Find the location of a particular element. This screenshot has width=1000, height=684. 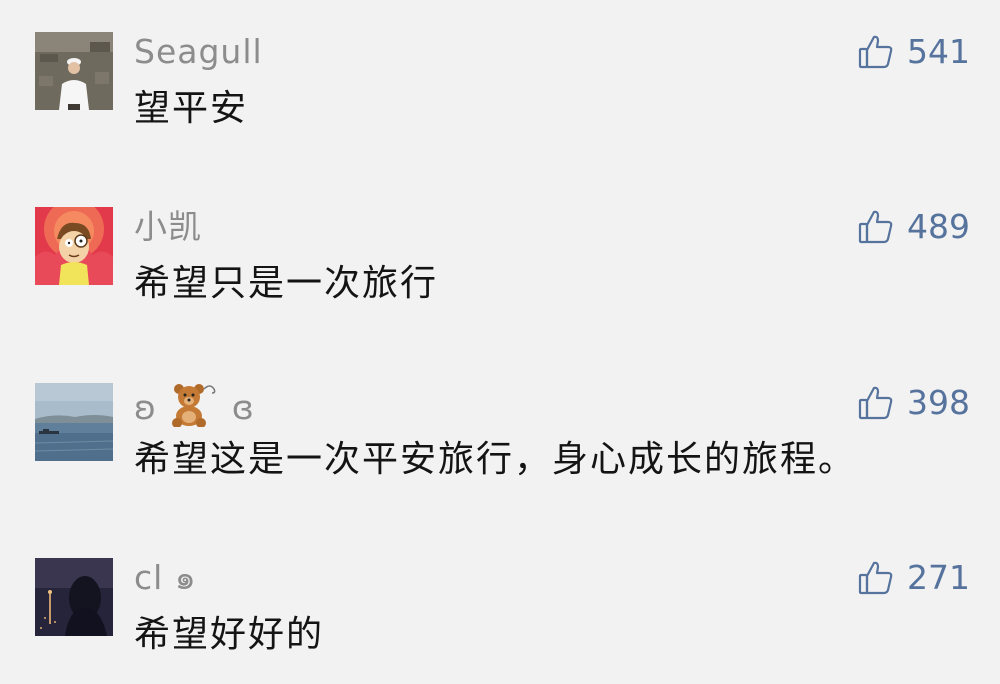

comment-text: 希望好好的 is located at coordinates (229, 634).